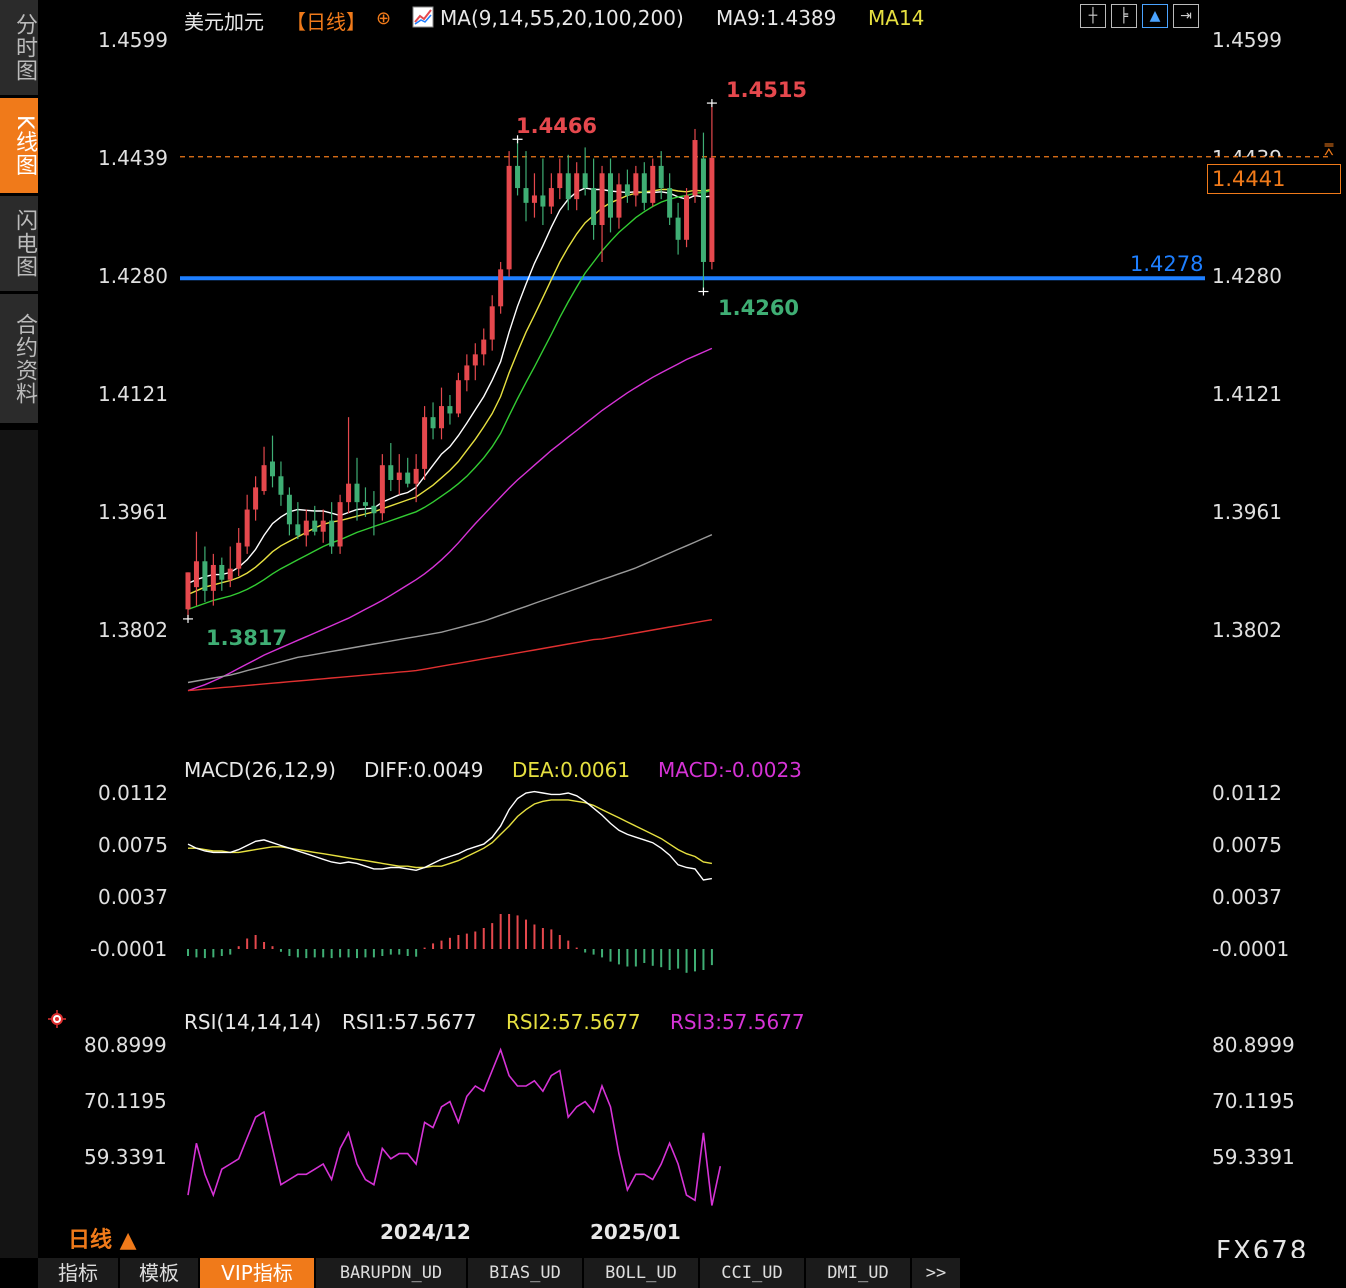  What do you see at coordinates (102, 1238) in the screenshot?
I see `period-selector: 日线 ▲` at bounding box center [102, 1238].